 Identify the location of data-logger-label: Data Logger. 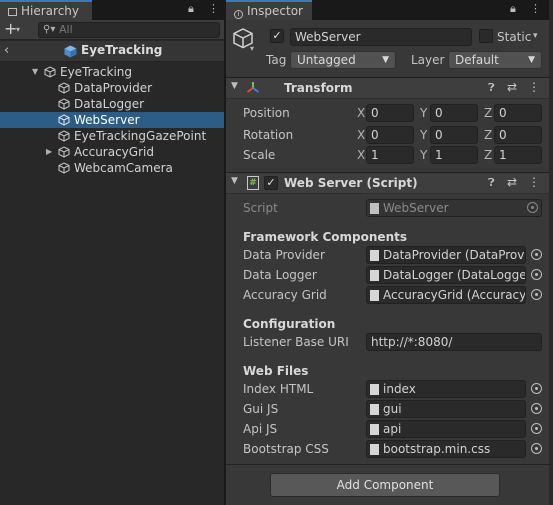
(280, 275).